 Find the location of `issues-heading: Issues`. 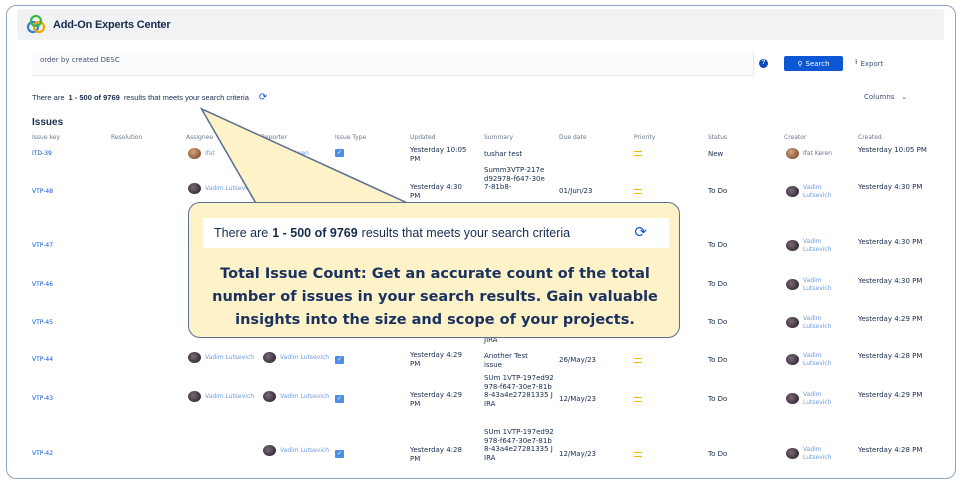

issues-heading: Issues is located at coordinates (48, 122).